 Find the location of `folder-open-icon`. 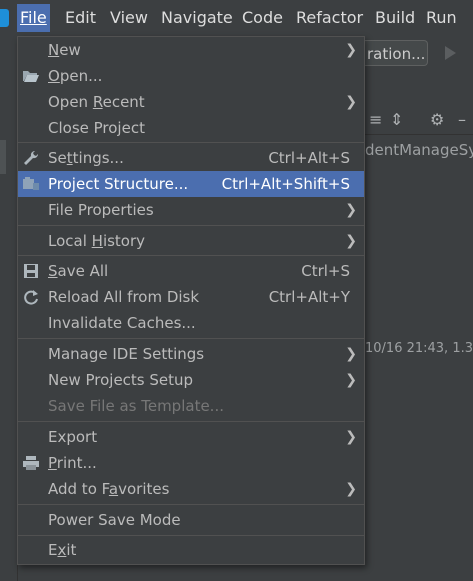

folder-open-icon is located at coordinates (31, 76).